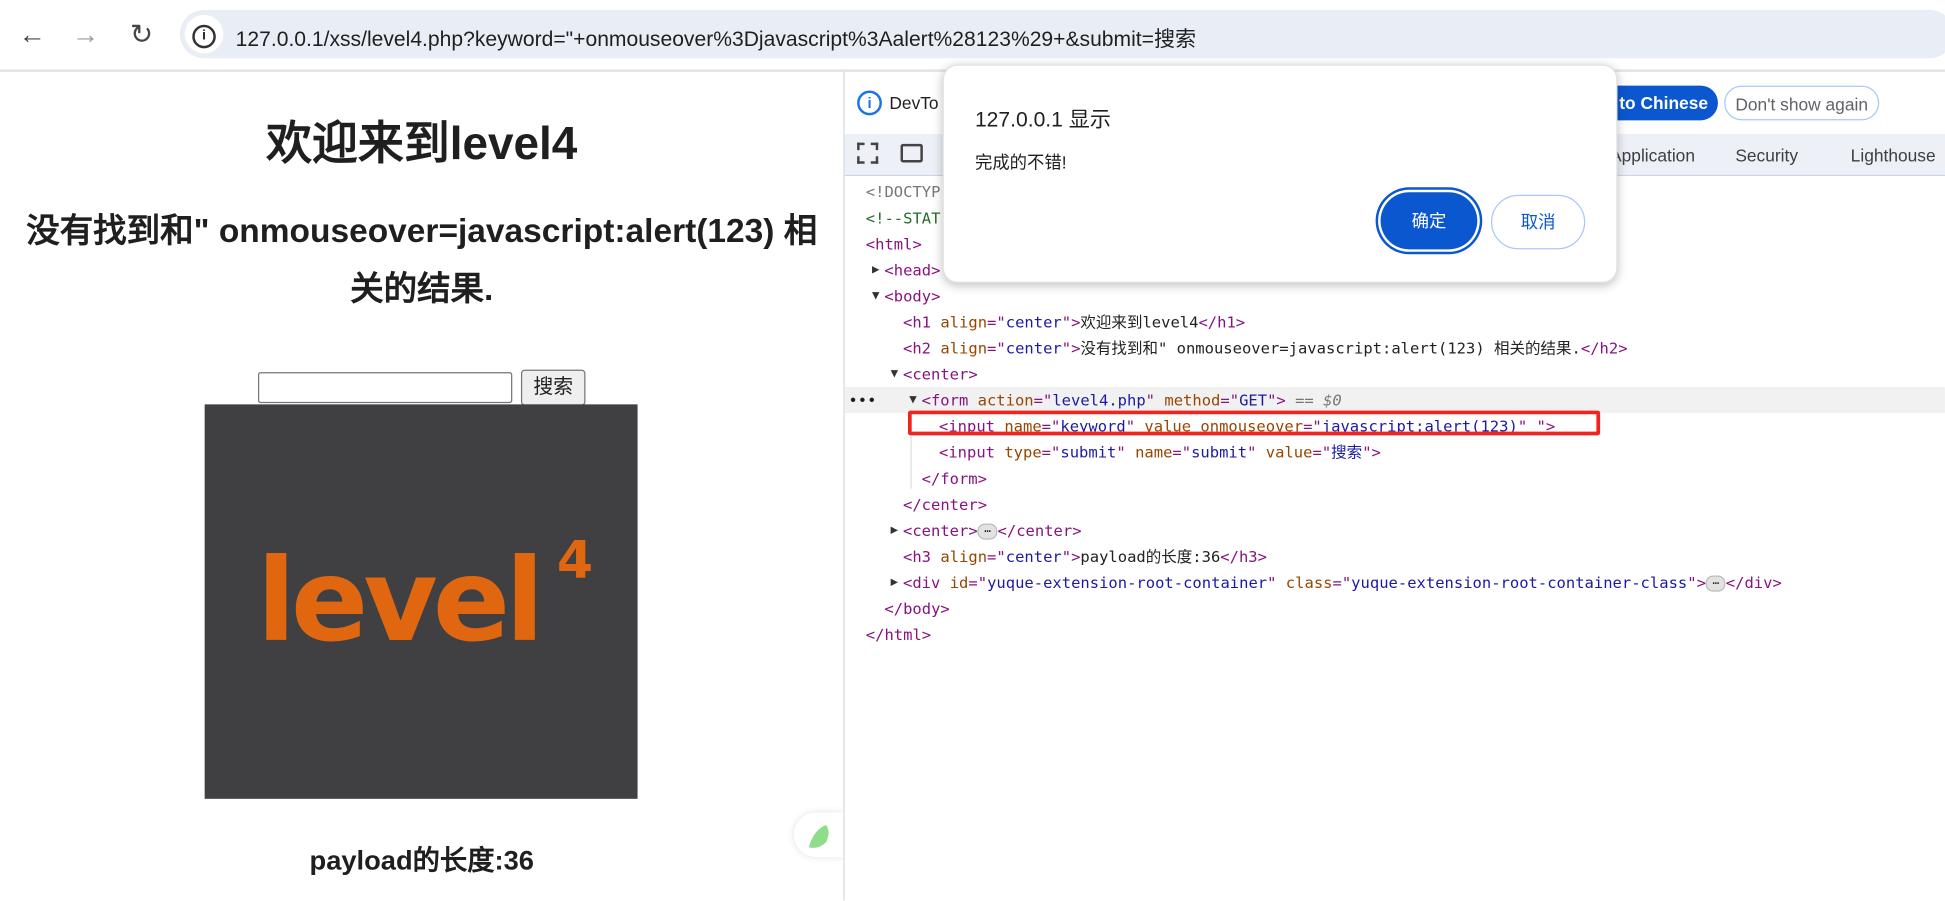  I want to click on dom-node-row: ▶ <center>… </center>, so click(986, 530).